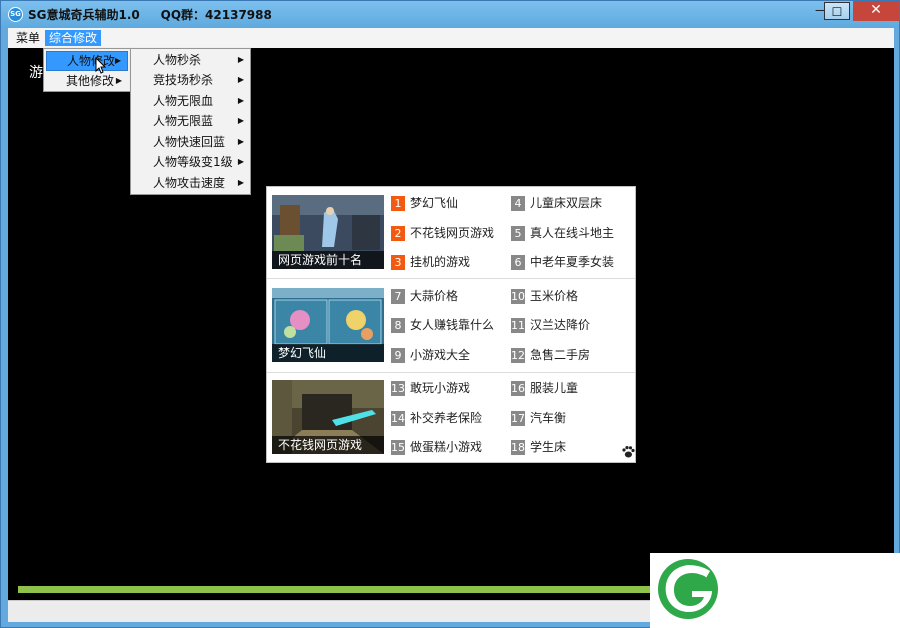 This screenshot has width=900, height=628. I want to click on menu-item-infinite-mp: 人物无限蓝 ▶, so click(191, 121).